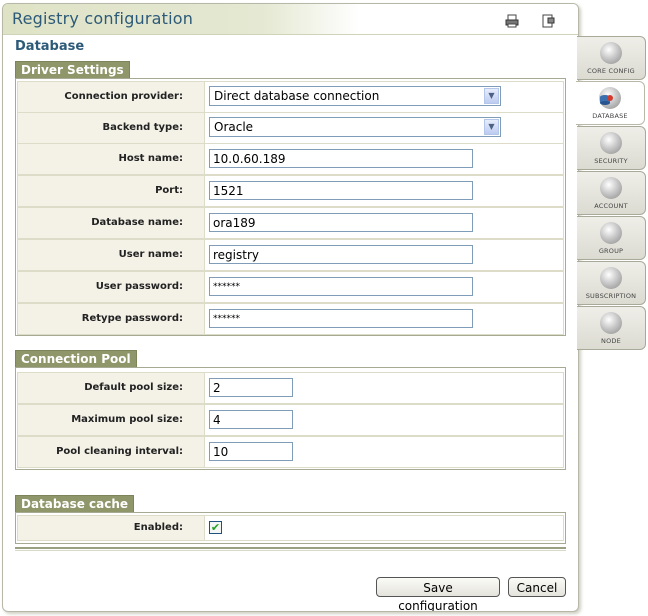 This screenshot has height=616, width=648. What do you see at coordinates (133, 387) in the screenshot?
I see `default-pool-size-label: Default pool size:` at bounding box center [133, 387].